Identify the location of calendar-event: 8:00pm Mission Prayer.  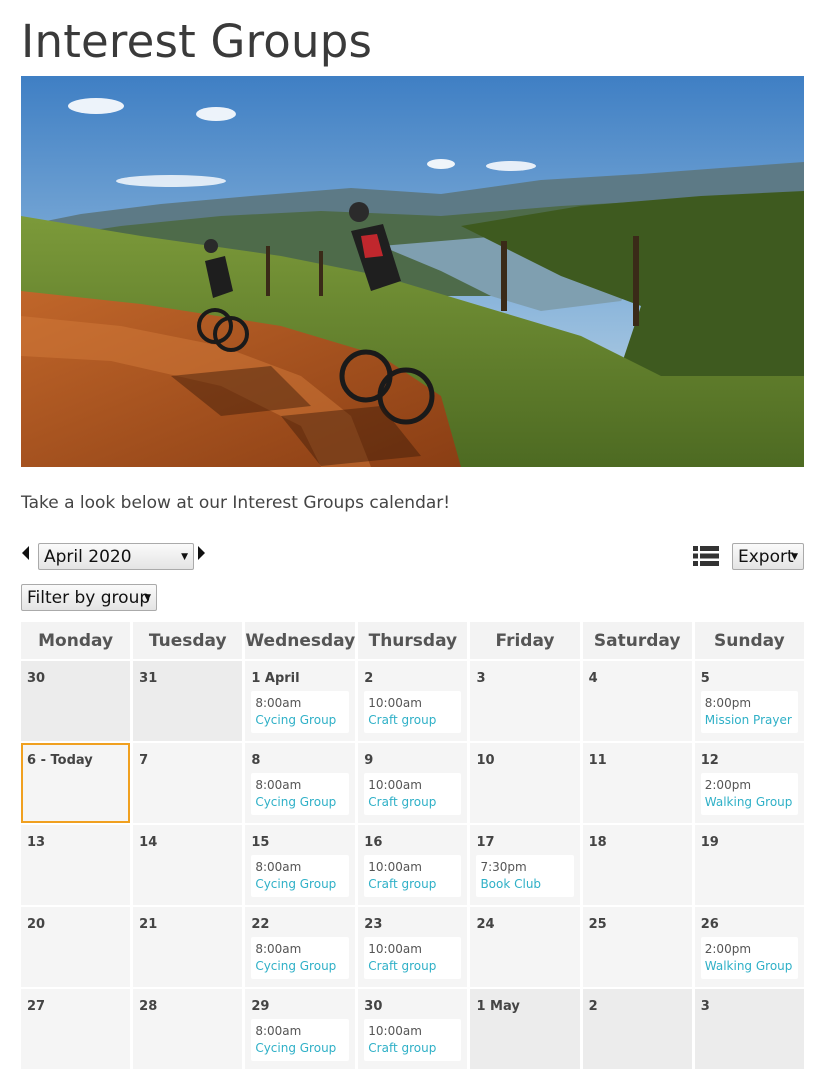
(749, 712).